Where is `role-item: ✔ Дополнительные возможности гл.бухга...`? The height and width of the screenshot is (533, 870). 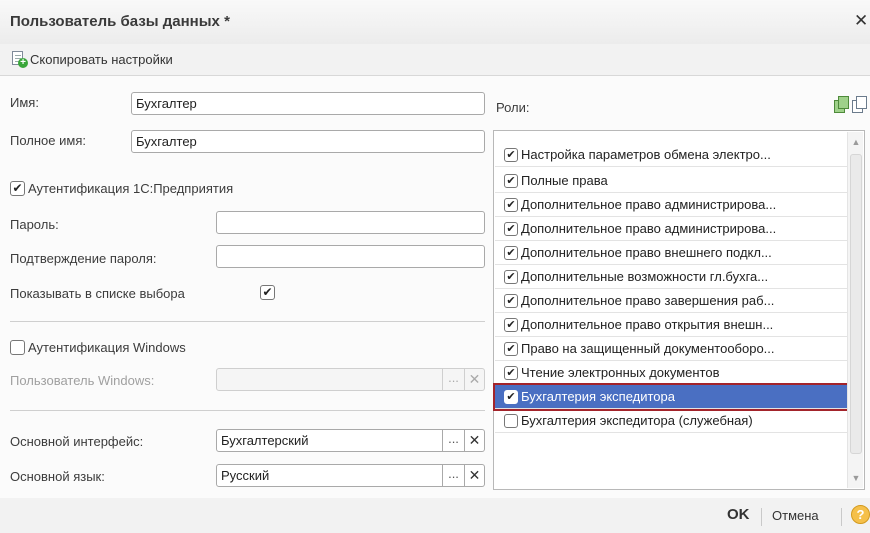 role-item: ✔ Дополнительные возможности гл.бухга... is located at coordinates (671, 277).